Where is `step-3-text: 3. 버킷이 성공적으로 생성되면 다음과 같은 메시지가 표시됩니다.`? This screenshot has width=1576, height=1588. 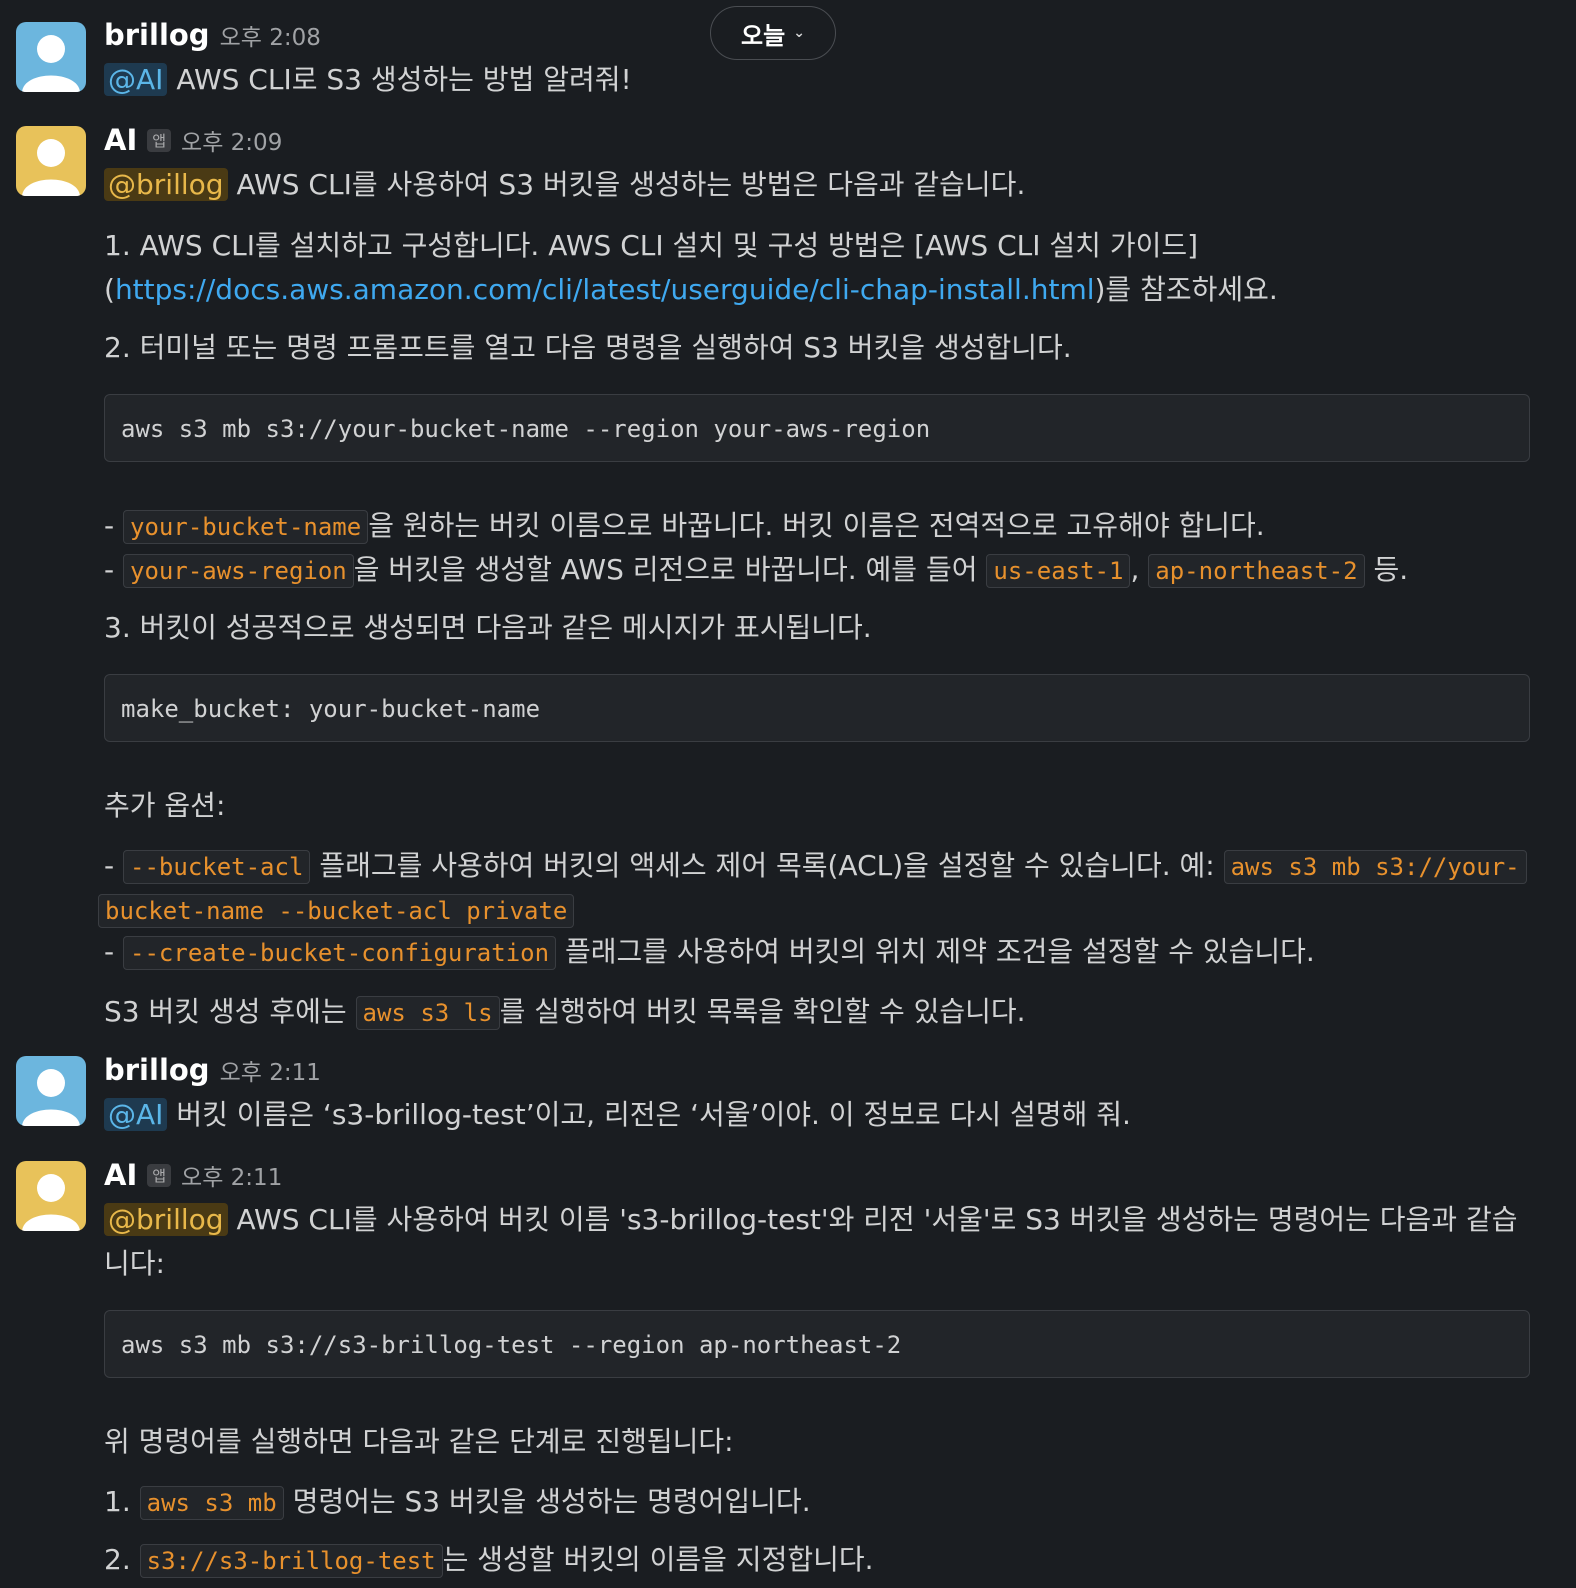 step-3-text: 3. 버킷이 성공적으로 생성되면 다음과 같은 메시지가 표시됩니다. is located at coordinates (488, 627).